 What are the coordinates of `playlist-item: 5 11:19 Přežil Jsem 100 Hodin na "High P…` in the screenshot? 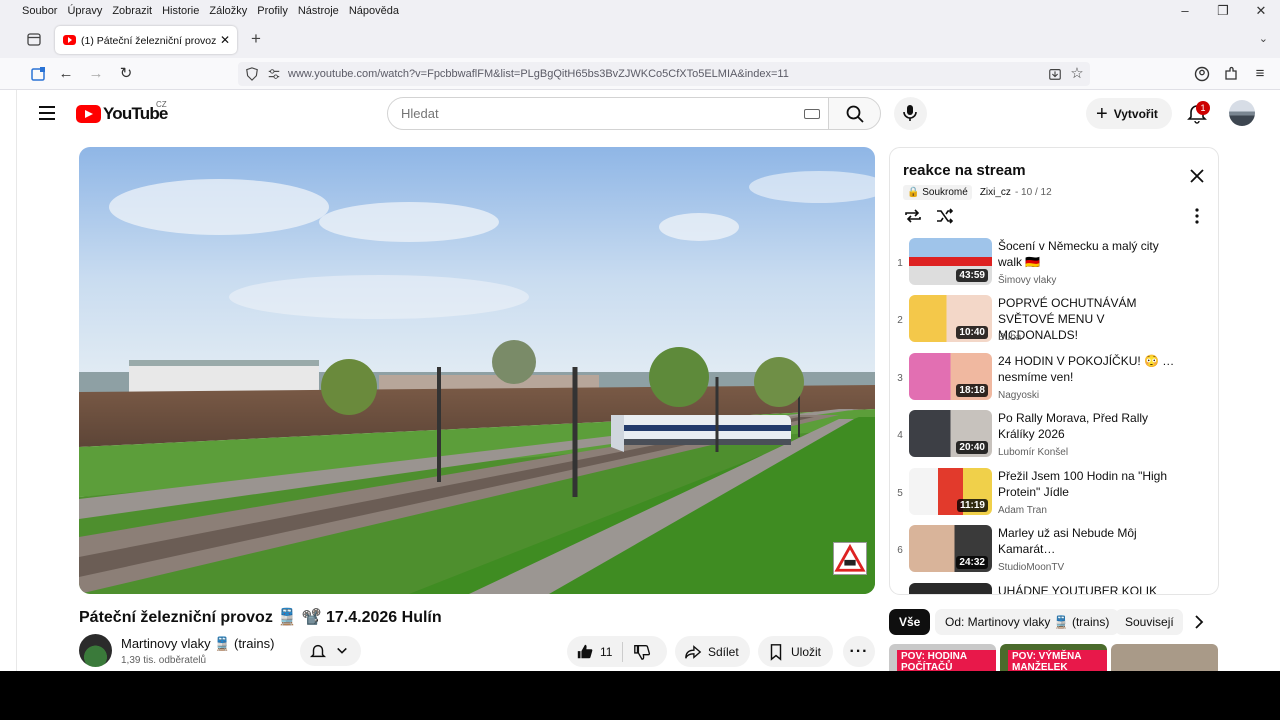 It's located at (1054, 496).